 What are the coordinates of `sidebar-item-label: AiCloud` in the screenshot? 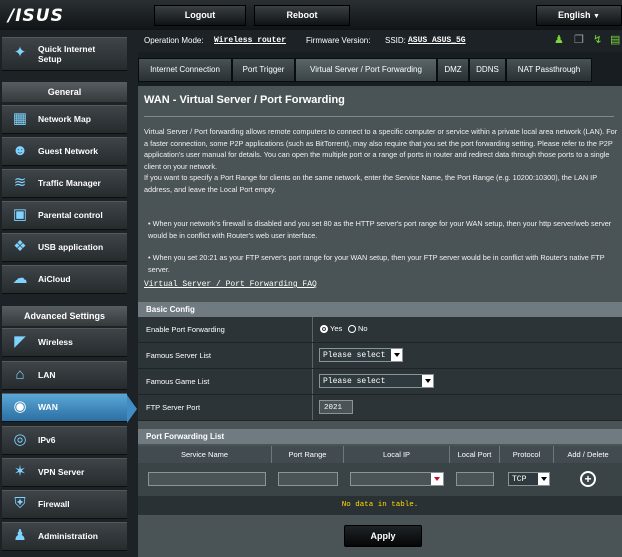 It's located at (54, 279).